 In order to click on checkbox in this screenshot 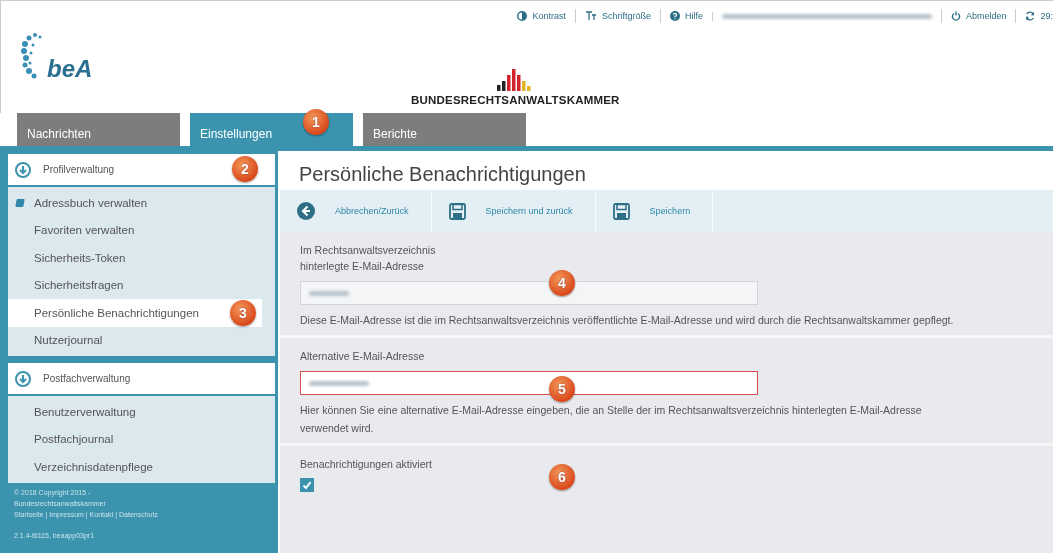, I will do `click(307, 485)`.